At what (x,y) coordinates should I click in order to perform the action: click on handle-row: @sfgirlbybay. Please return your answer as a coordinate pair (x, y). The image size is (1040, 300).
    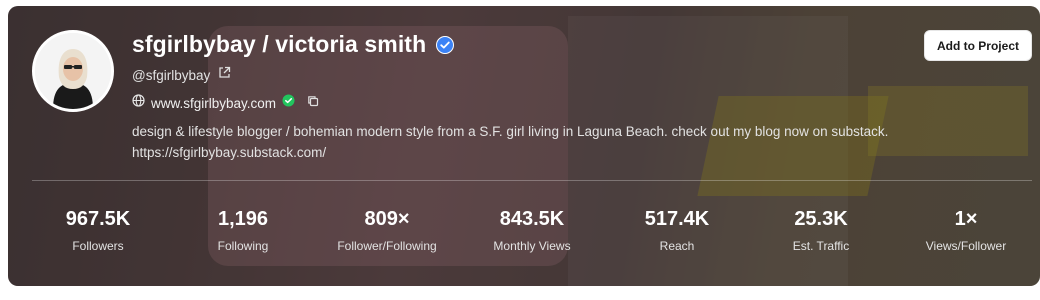
    Looking at the image, I should click on (181, 75).